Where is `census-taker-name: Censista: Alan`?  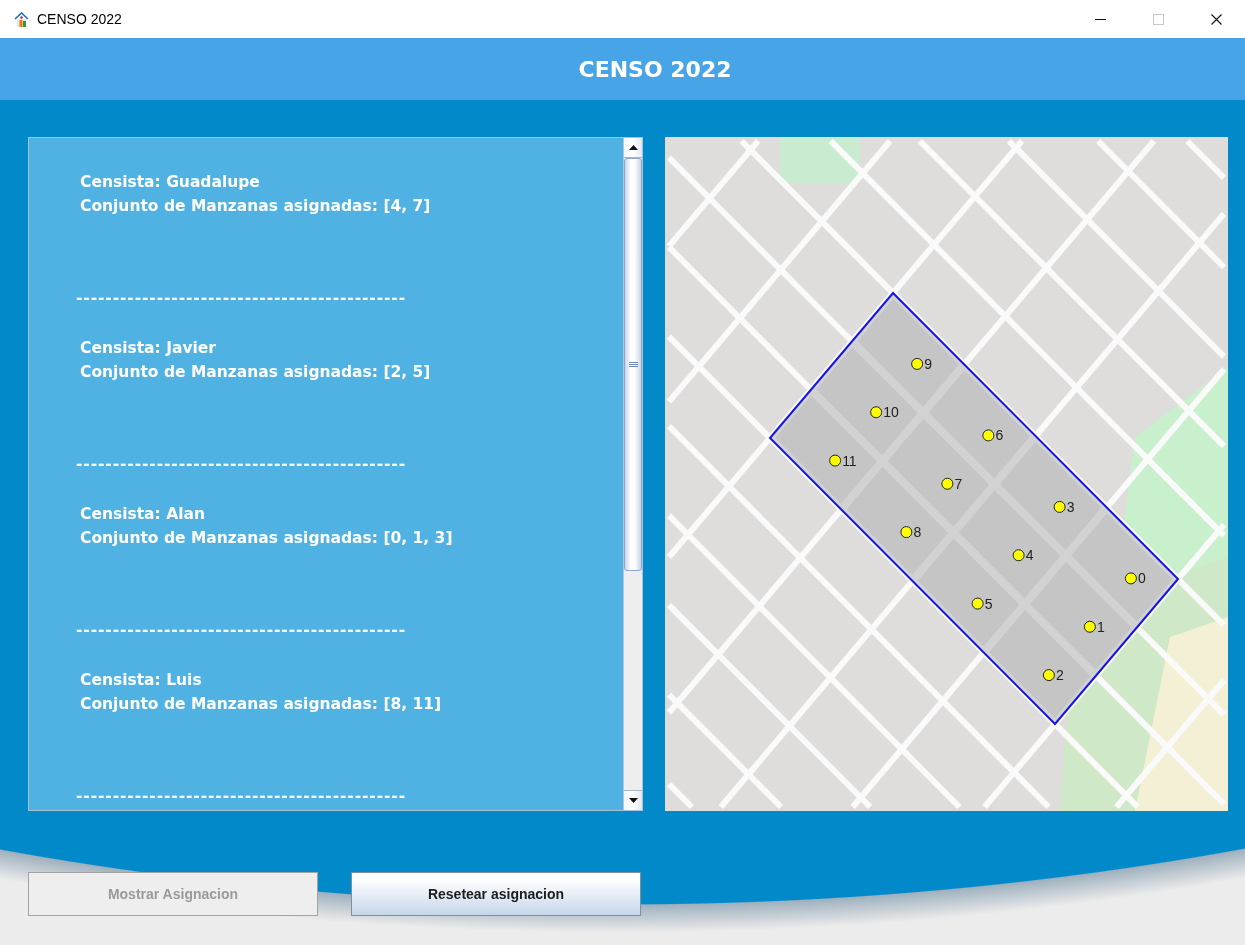 census-taker-name: Censista: Alan is located at coordinates (142, 514).